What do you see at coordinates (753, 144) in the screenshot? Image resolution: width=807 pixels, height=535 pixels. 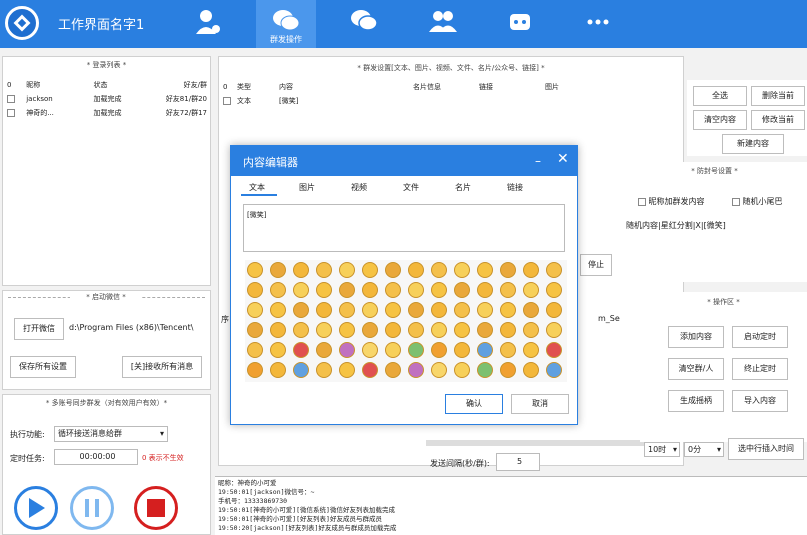 I see `new-content-button: 新建内容` at bounding box center [753, 144].